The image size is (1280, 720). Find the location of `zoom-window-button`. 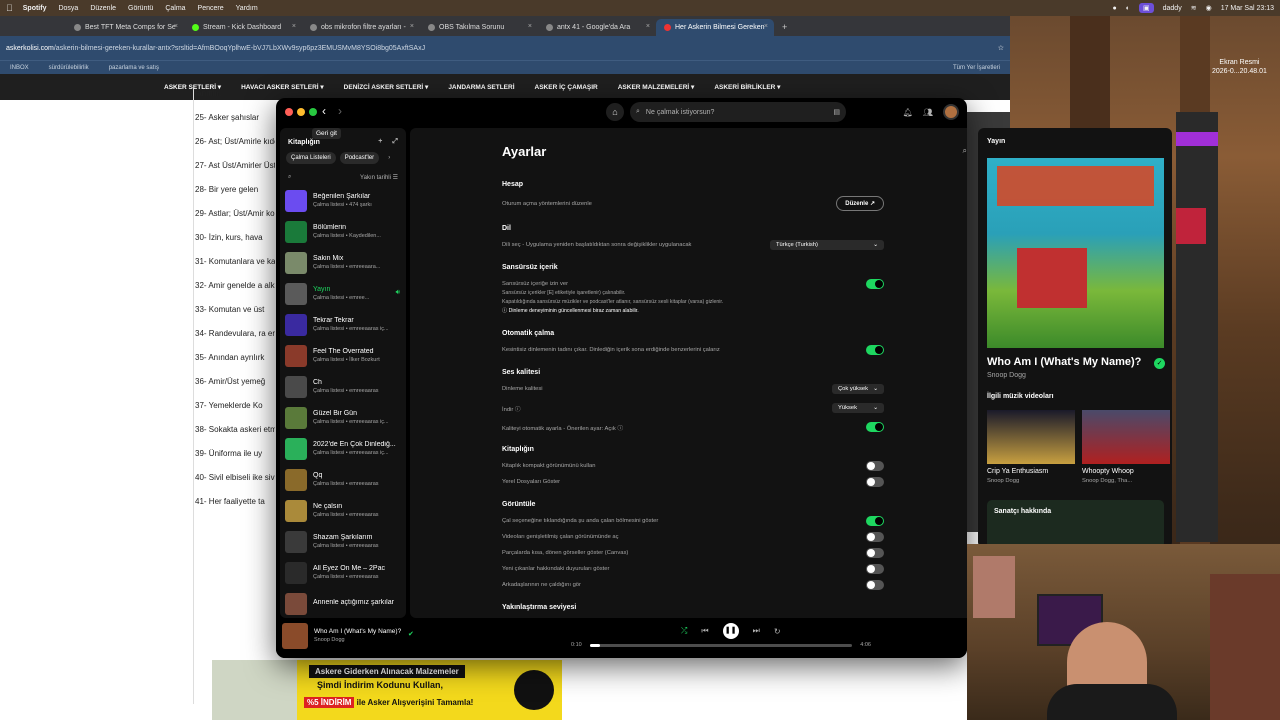

zoom-window-button is located at coordinates (313, 112).